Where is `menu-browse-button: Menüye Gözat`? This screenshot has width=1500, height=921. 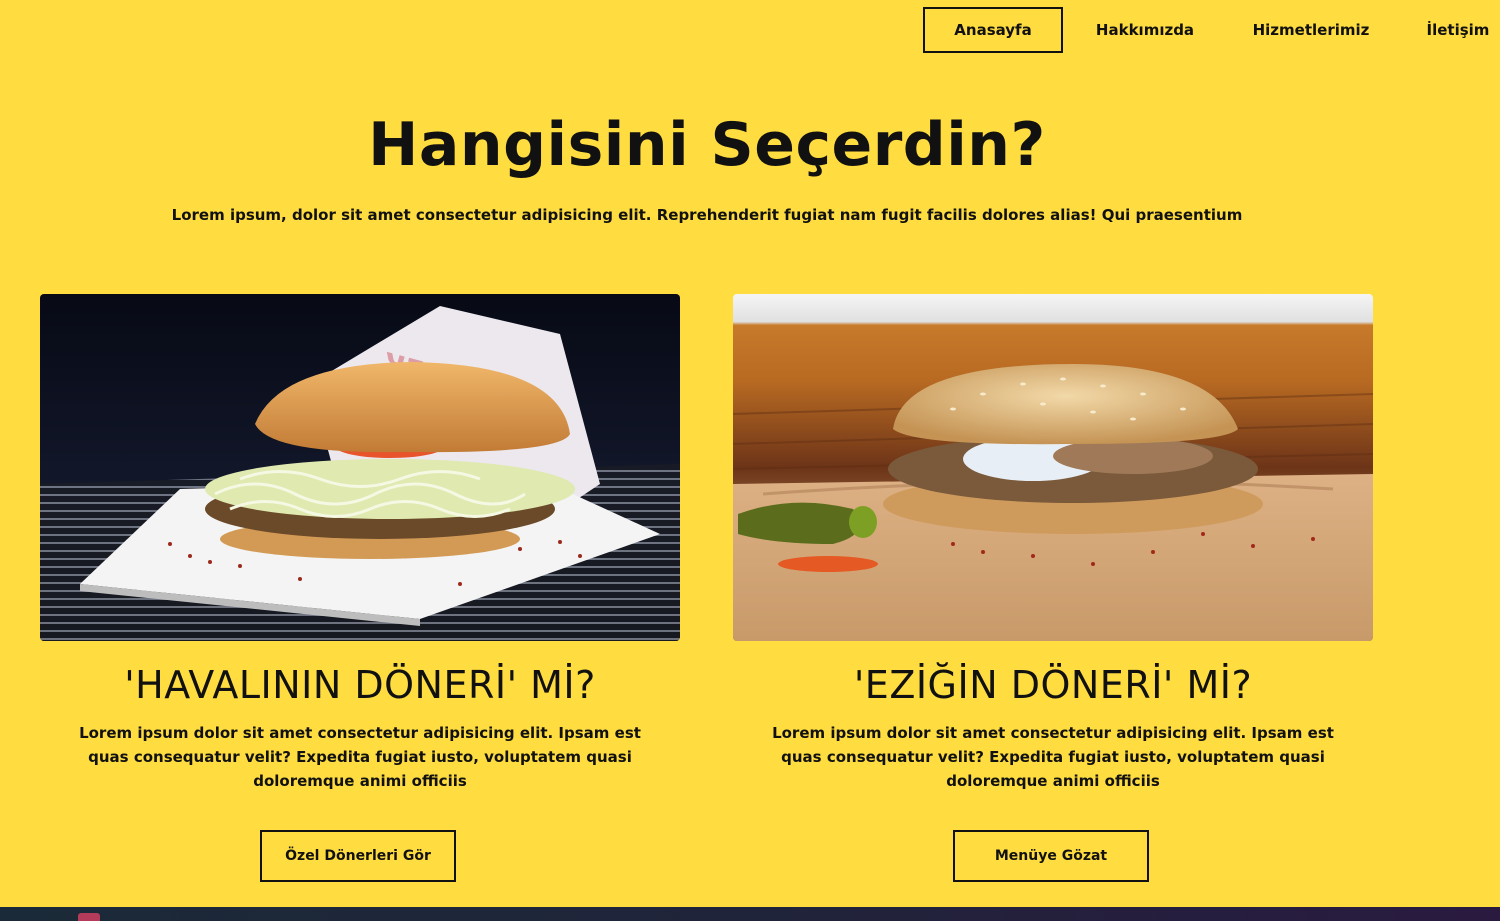
menu-browse-button: Menüye Gözat is located at coordinates (1051, 856).